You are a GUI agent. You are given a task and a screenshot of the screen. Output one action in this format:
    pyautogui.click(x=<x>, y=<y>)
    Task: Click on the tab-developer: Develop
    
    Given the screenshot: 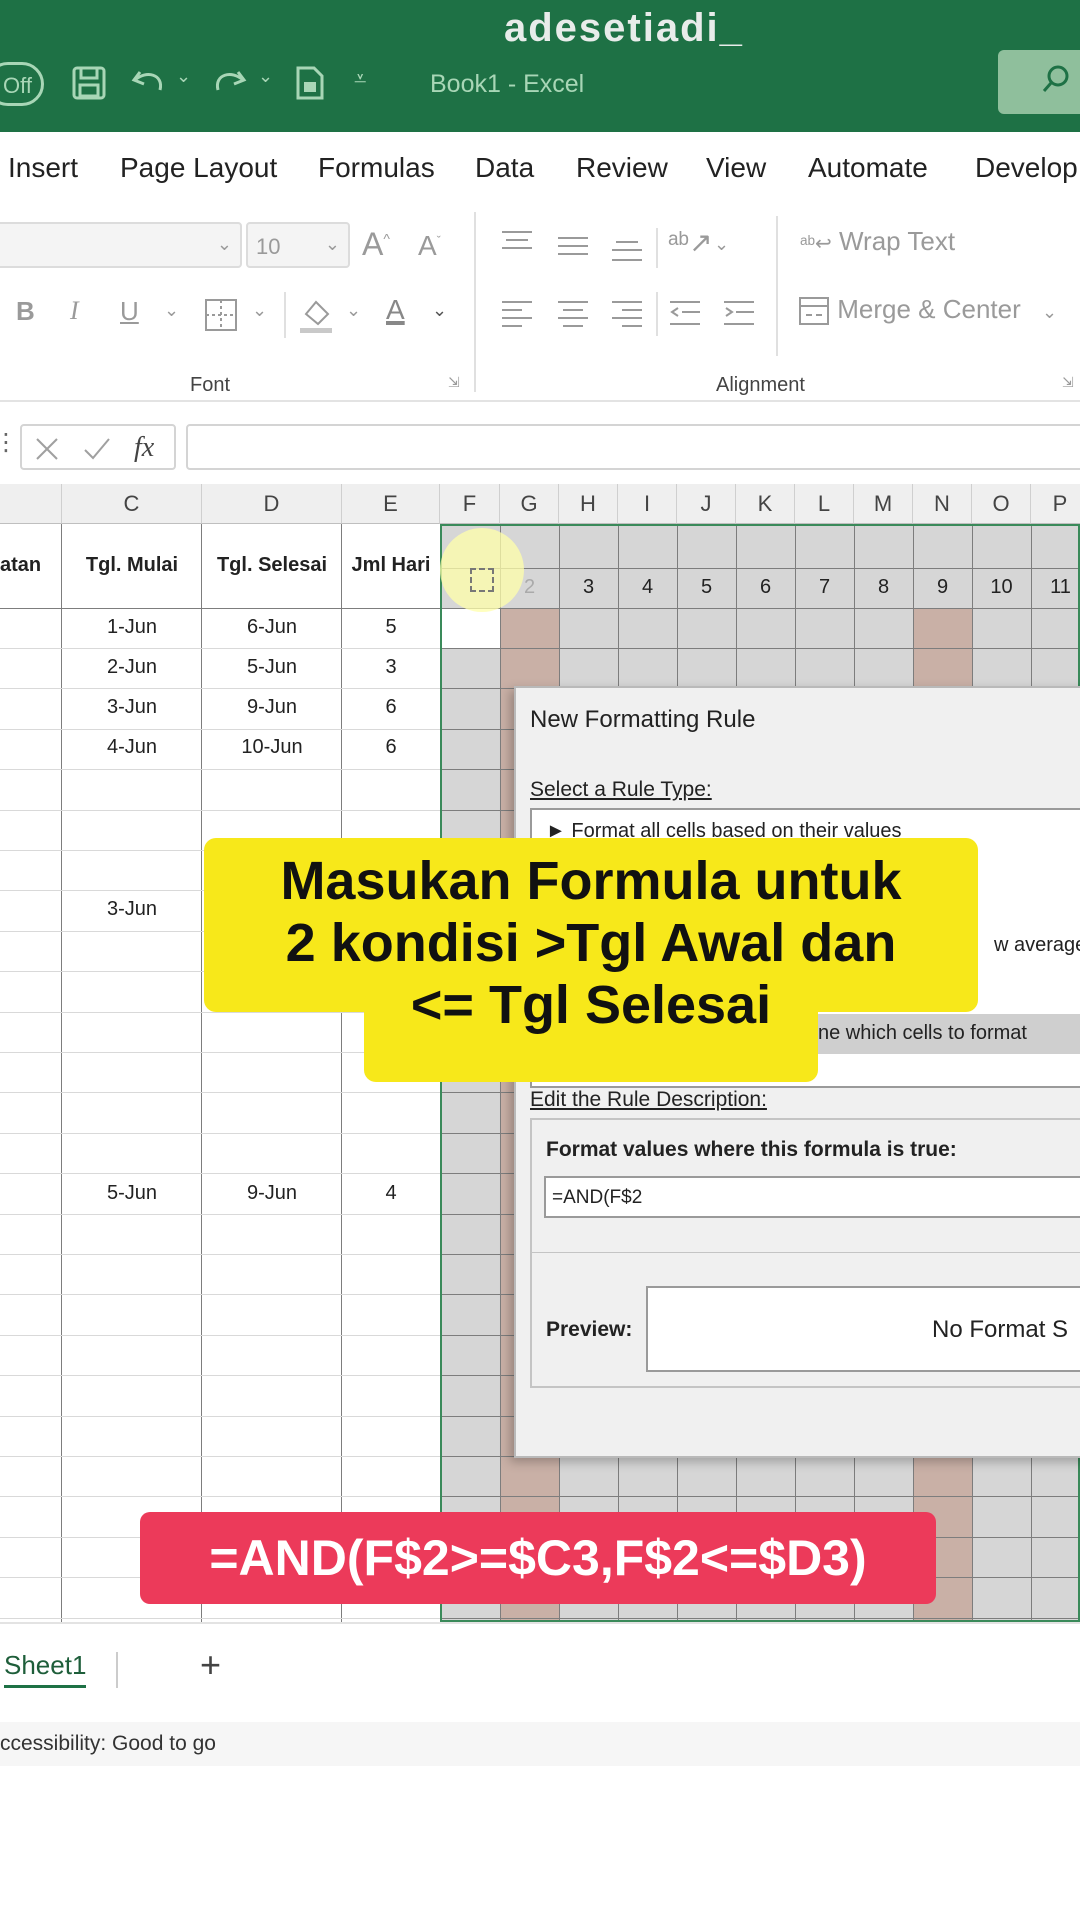 What is the action you would take?
    pyautogui.click(x=1026, y=168)
    